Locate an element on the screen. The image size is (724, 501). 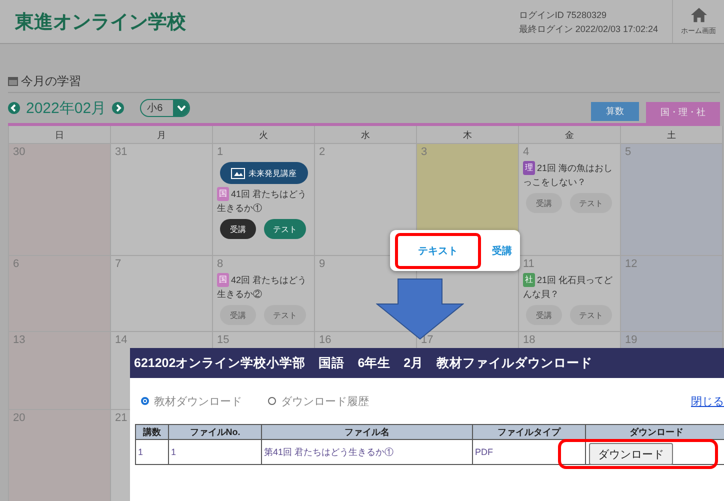
grade-select: 小6 is located at coordinates (165, 108).